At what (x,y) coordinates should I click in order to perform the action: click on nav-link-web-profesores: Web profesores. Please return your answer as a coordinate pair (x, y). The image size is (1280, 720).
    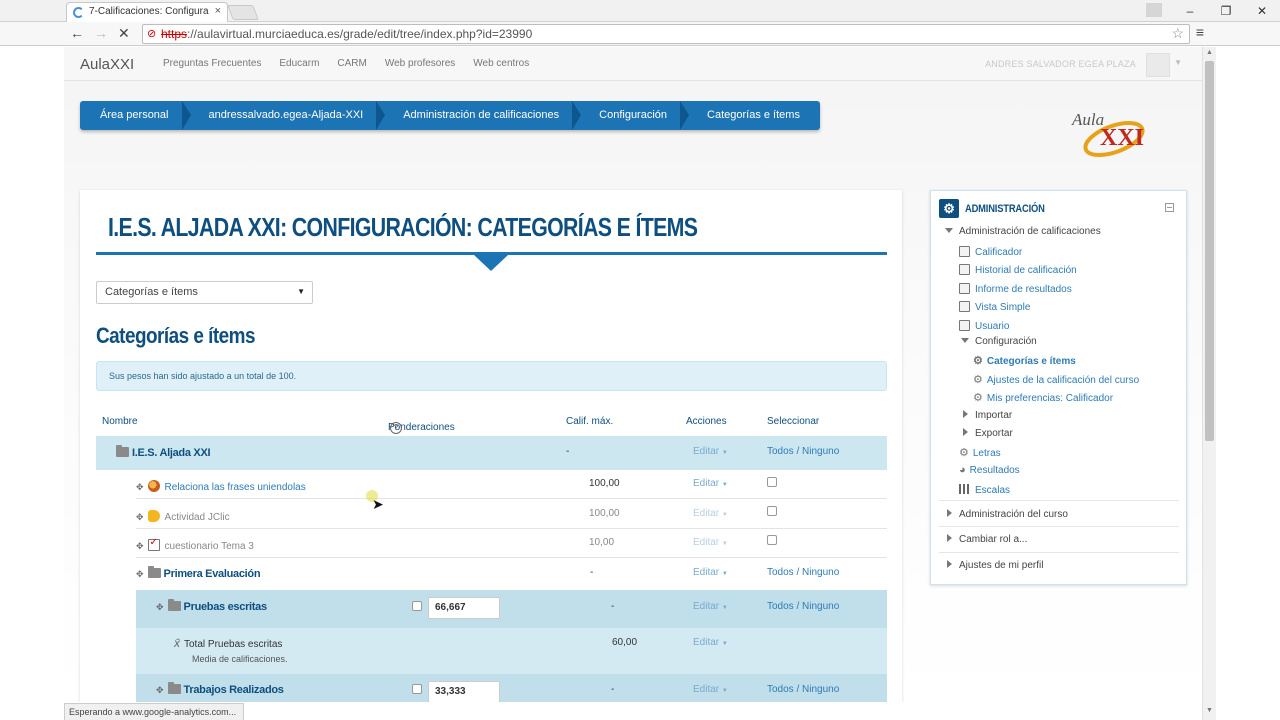
    Looking at the image, I should click on (420, 64).